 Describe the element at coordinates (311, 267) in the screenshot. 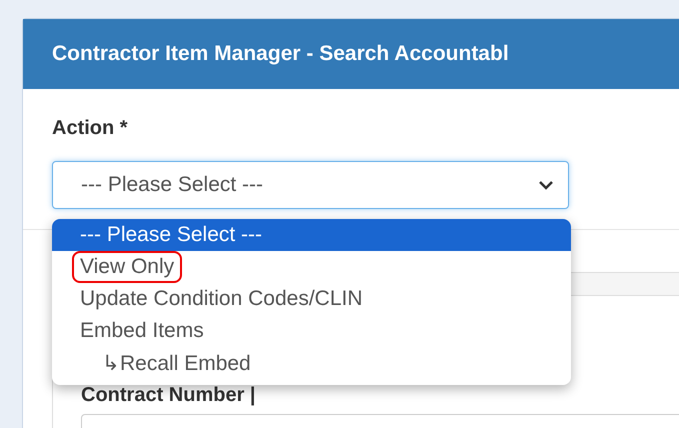

I see `dropdown-option: View Only` at that location.